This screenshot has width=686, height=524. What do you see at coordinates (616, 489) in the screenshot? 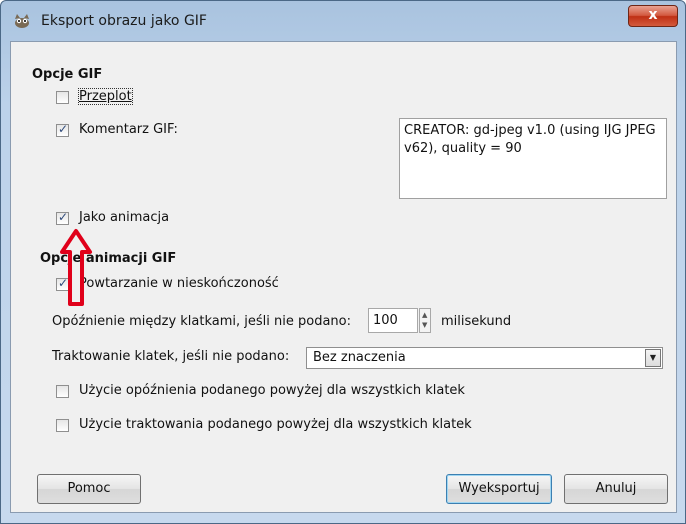
I see `cancel-button: Anuluj` at bounding box center [616, 489].